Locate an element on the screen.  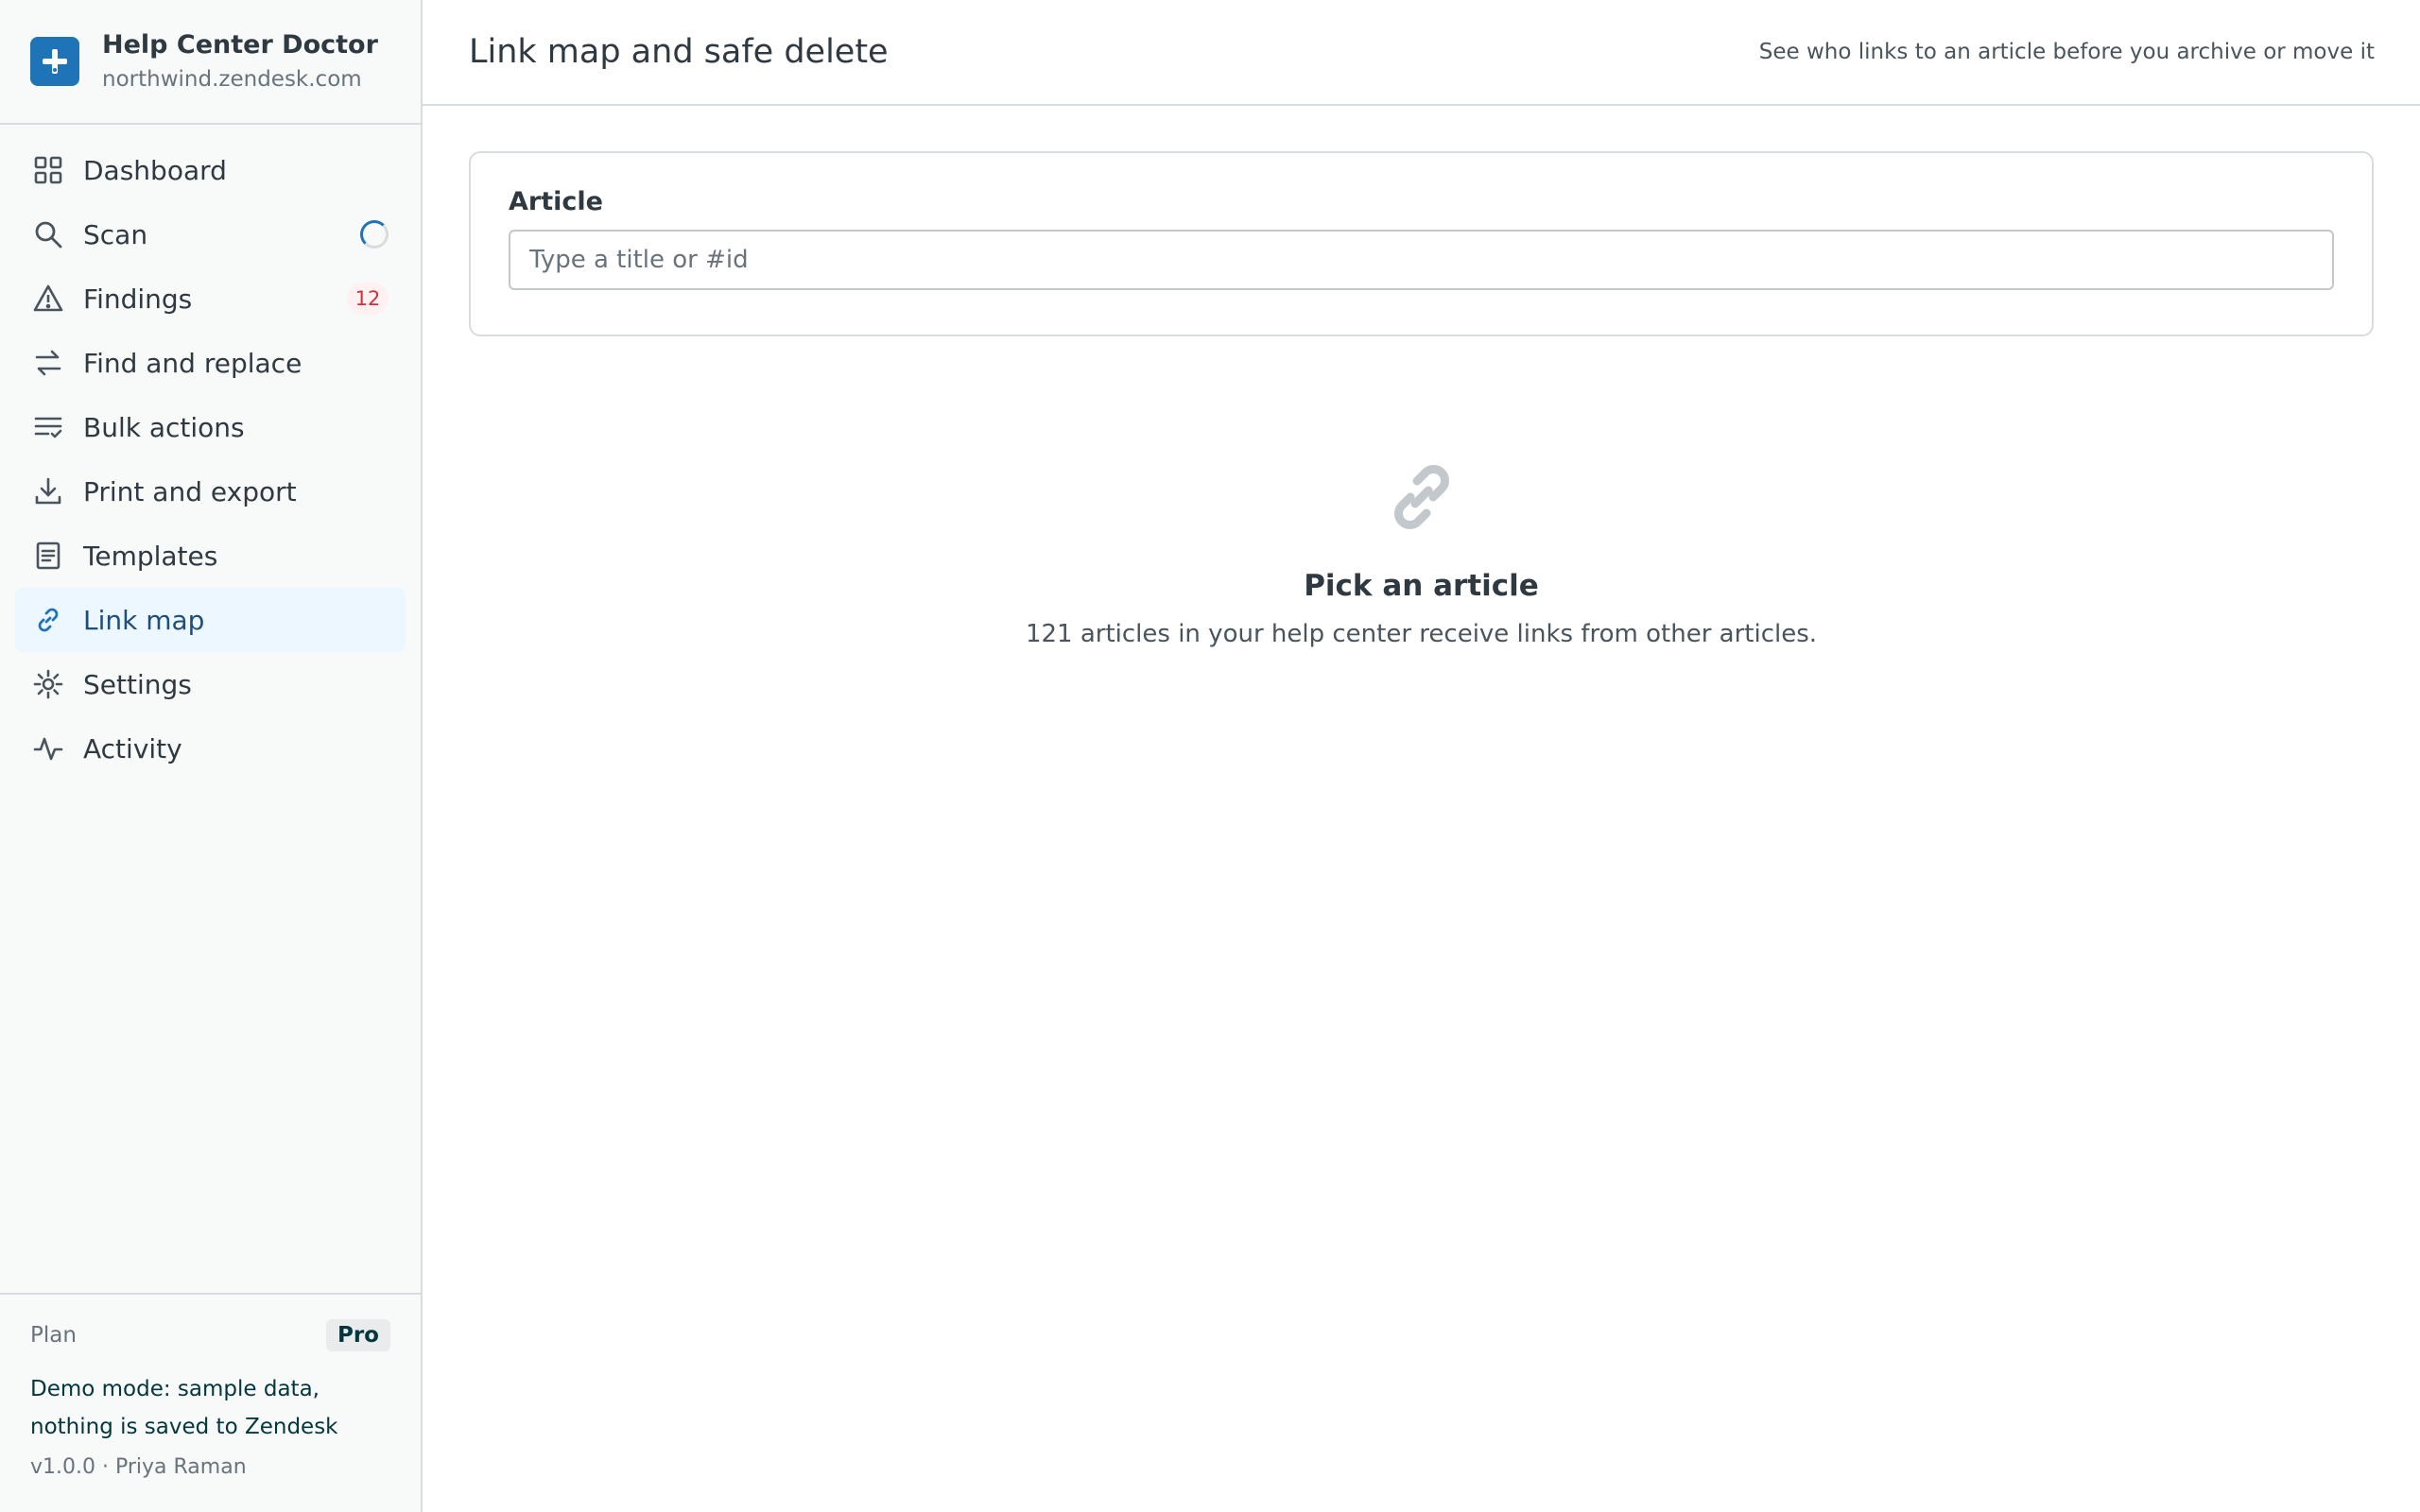
swap-arrows-icon is located at coordinates (48, 363).